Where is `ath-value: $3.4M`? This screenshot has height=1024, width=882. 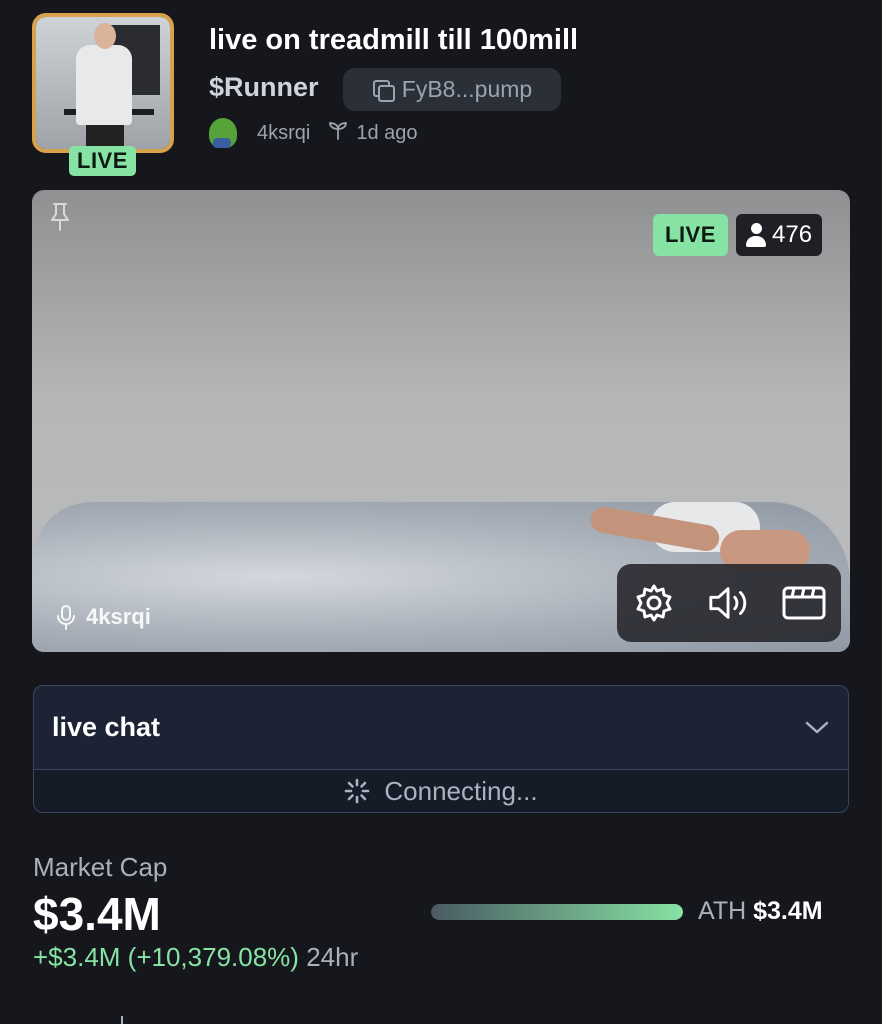 ath-value: $3.4M is located at coordinates (788, 911).